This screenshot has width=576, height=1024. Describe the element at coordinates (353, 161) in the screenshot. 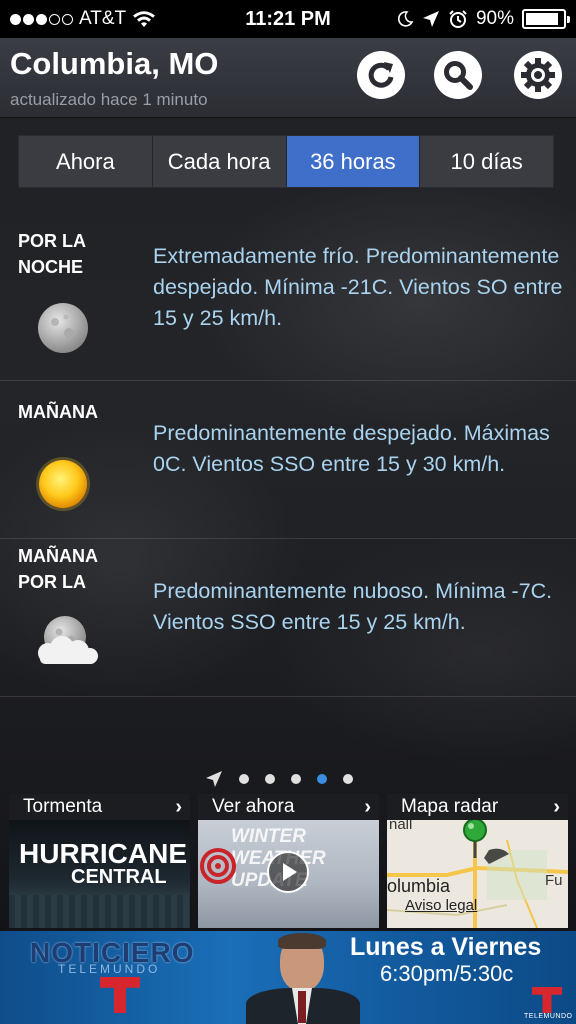

I see `tab-36-horas: 36 horas` at that location.